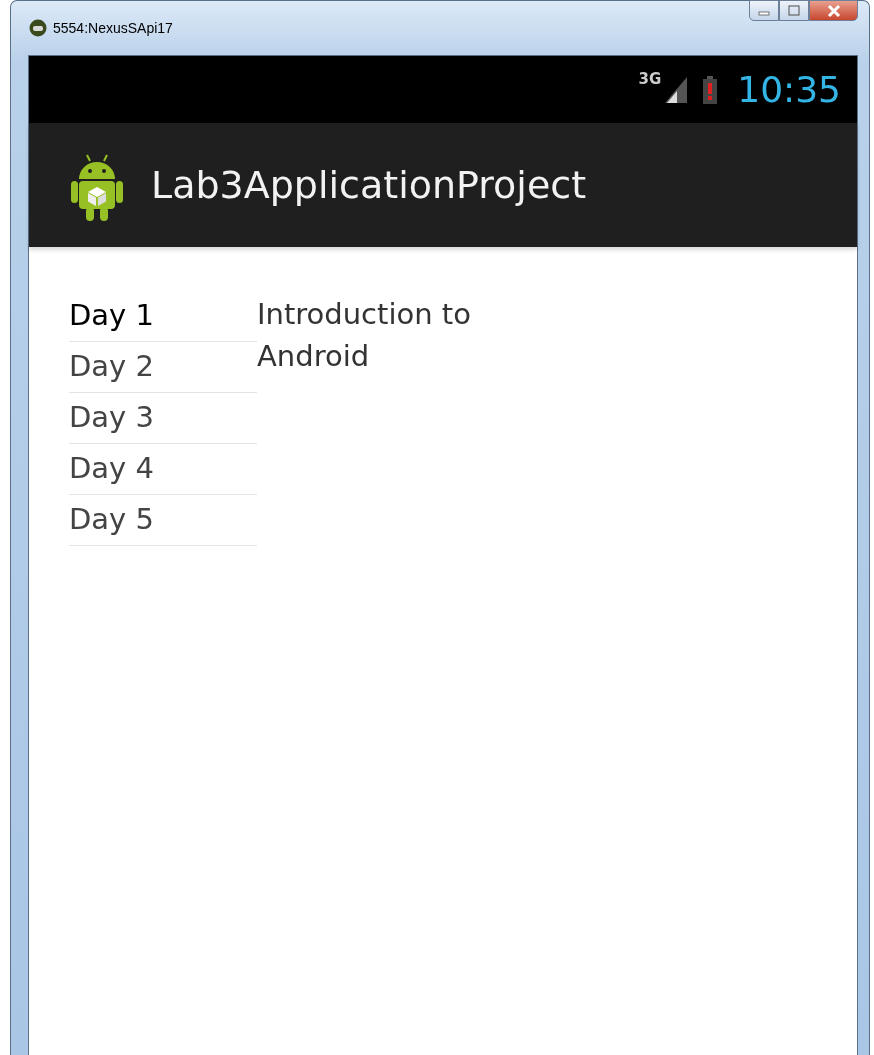  What do you see at coordinates (369, 185) in the screenshot?
I see `app-title: Lab3ApplicationProject` at bounding box center [369, 185].